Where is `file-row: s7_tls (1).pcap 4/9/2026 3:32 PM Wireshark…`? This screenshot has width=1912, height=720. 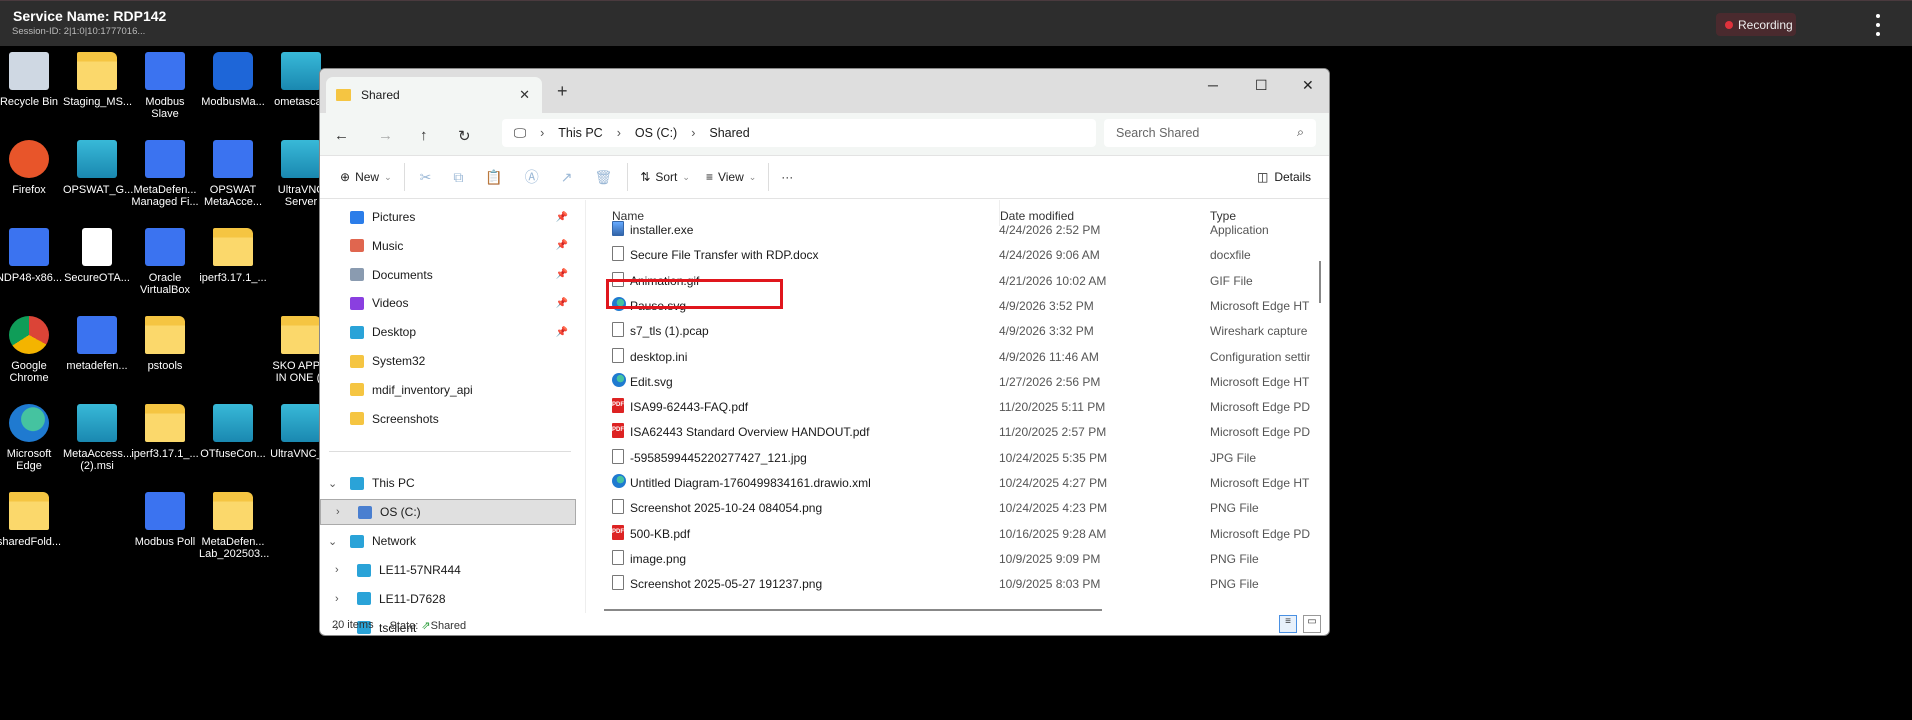 file-row: s7_tls (1).pcap 4/9/2026 3:32 PM Wireshark… is located at coordinates (953, 330).